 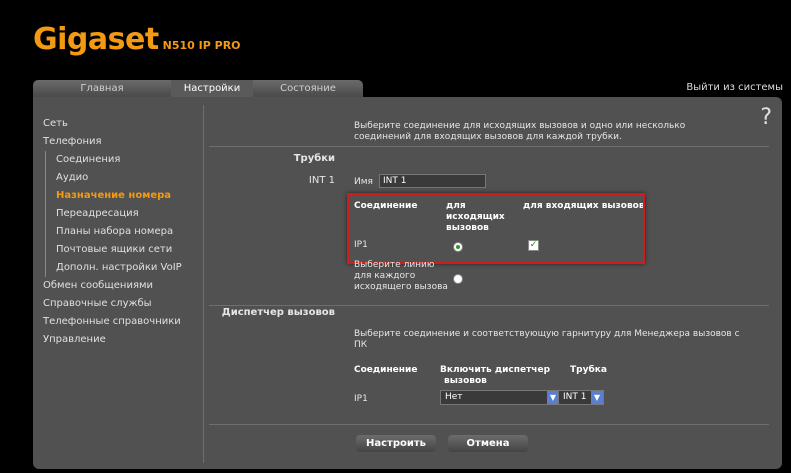 I want to click on sidebar-item-directories: Телефонные справочники, so click(x=123, y=322).